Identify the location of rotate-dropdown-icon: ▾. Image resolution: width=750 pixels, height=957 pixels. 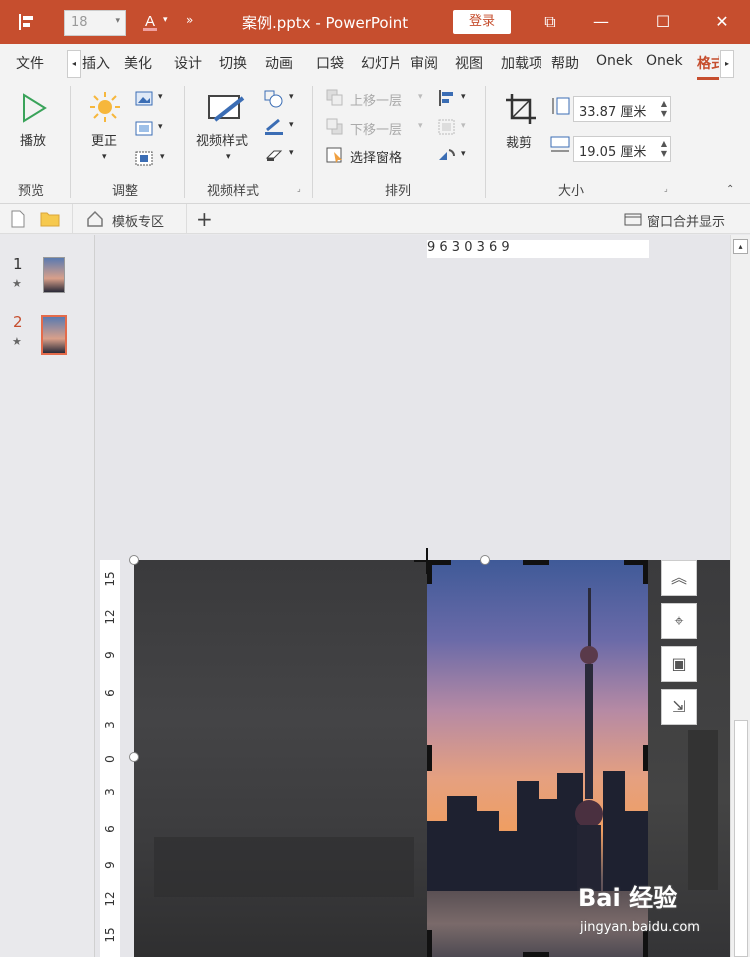
(463, 154).